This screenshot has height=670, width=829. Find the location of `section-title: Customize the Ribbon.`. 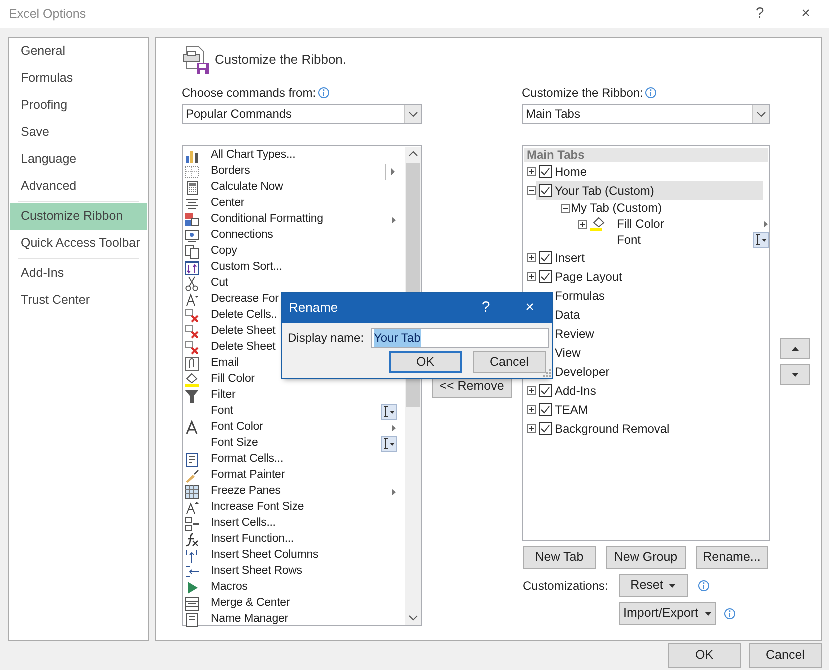

section-title: Customize the Ribbon. is located at coordinates (281, 60).